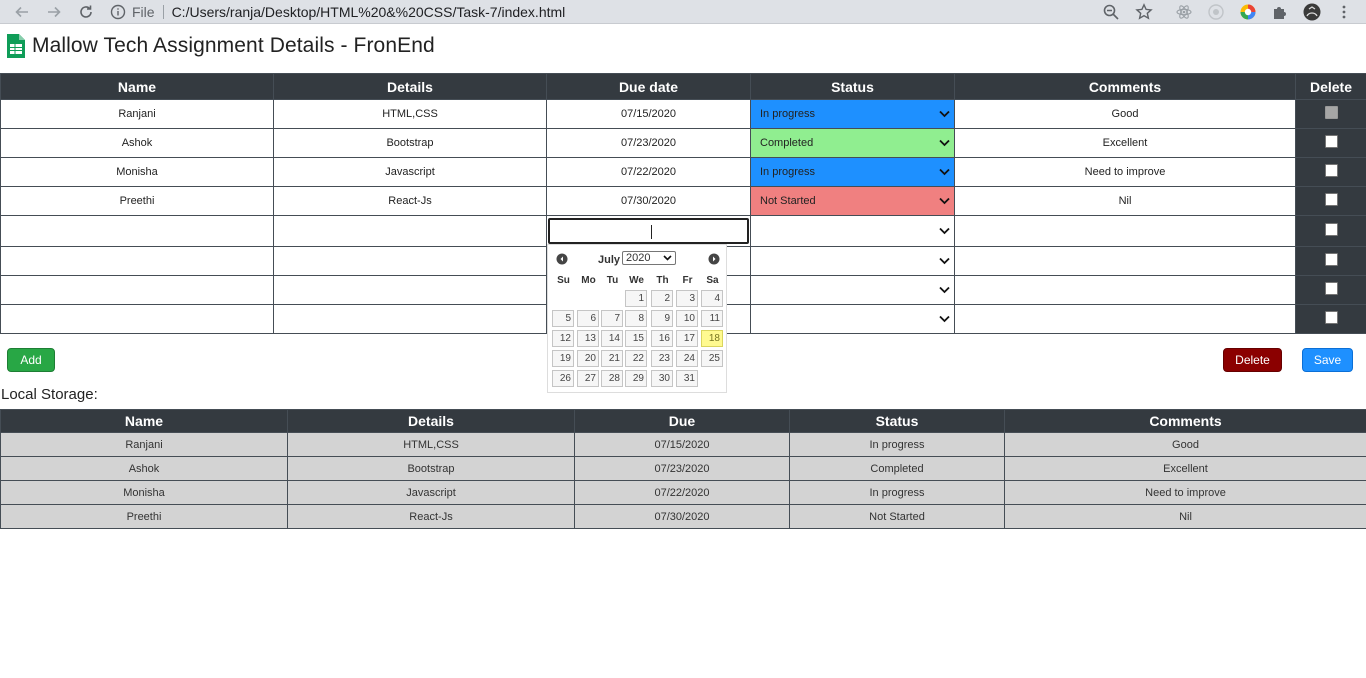 This screenshot has height=678, width=1366. I want to click on due-date-cell: 07/22/2020, so click(648, 172).